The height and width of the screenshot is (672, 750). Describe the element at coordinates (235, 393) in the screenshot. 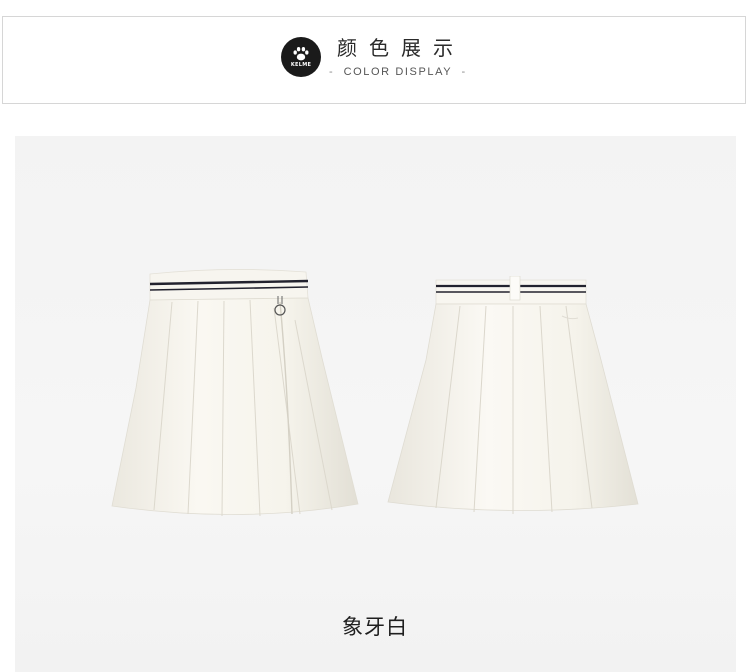

I see `skirt-front-image` at that location.